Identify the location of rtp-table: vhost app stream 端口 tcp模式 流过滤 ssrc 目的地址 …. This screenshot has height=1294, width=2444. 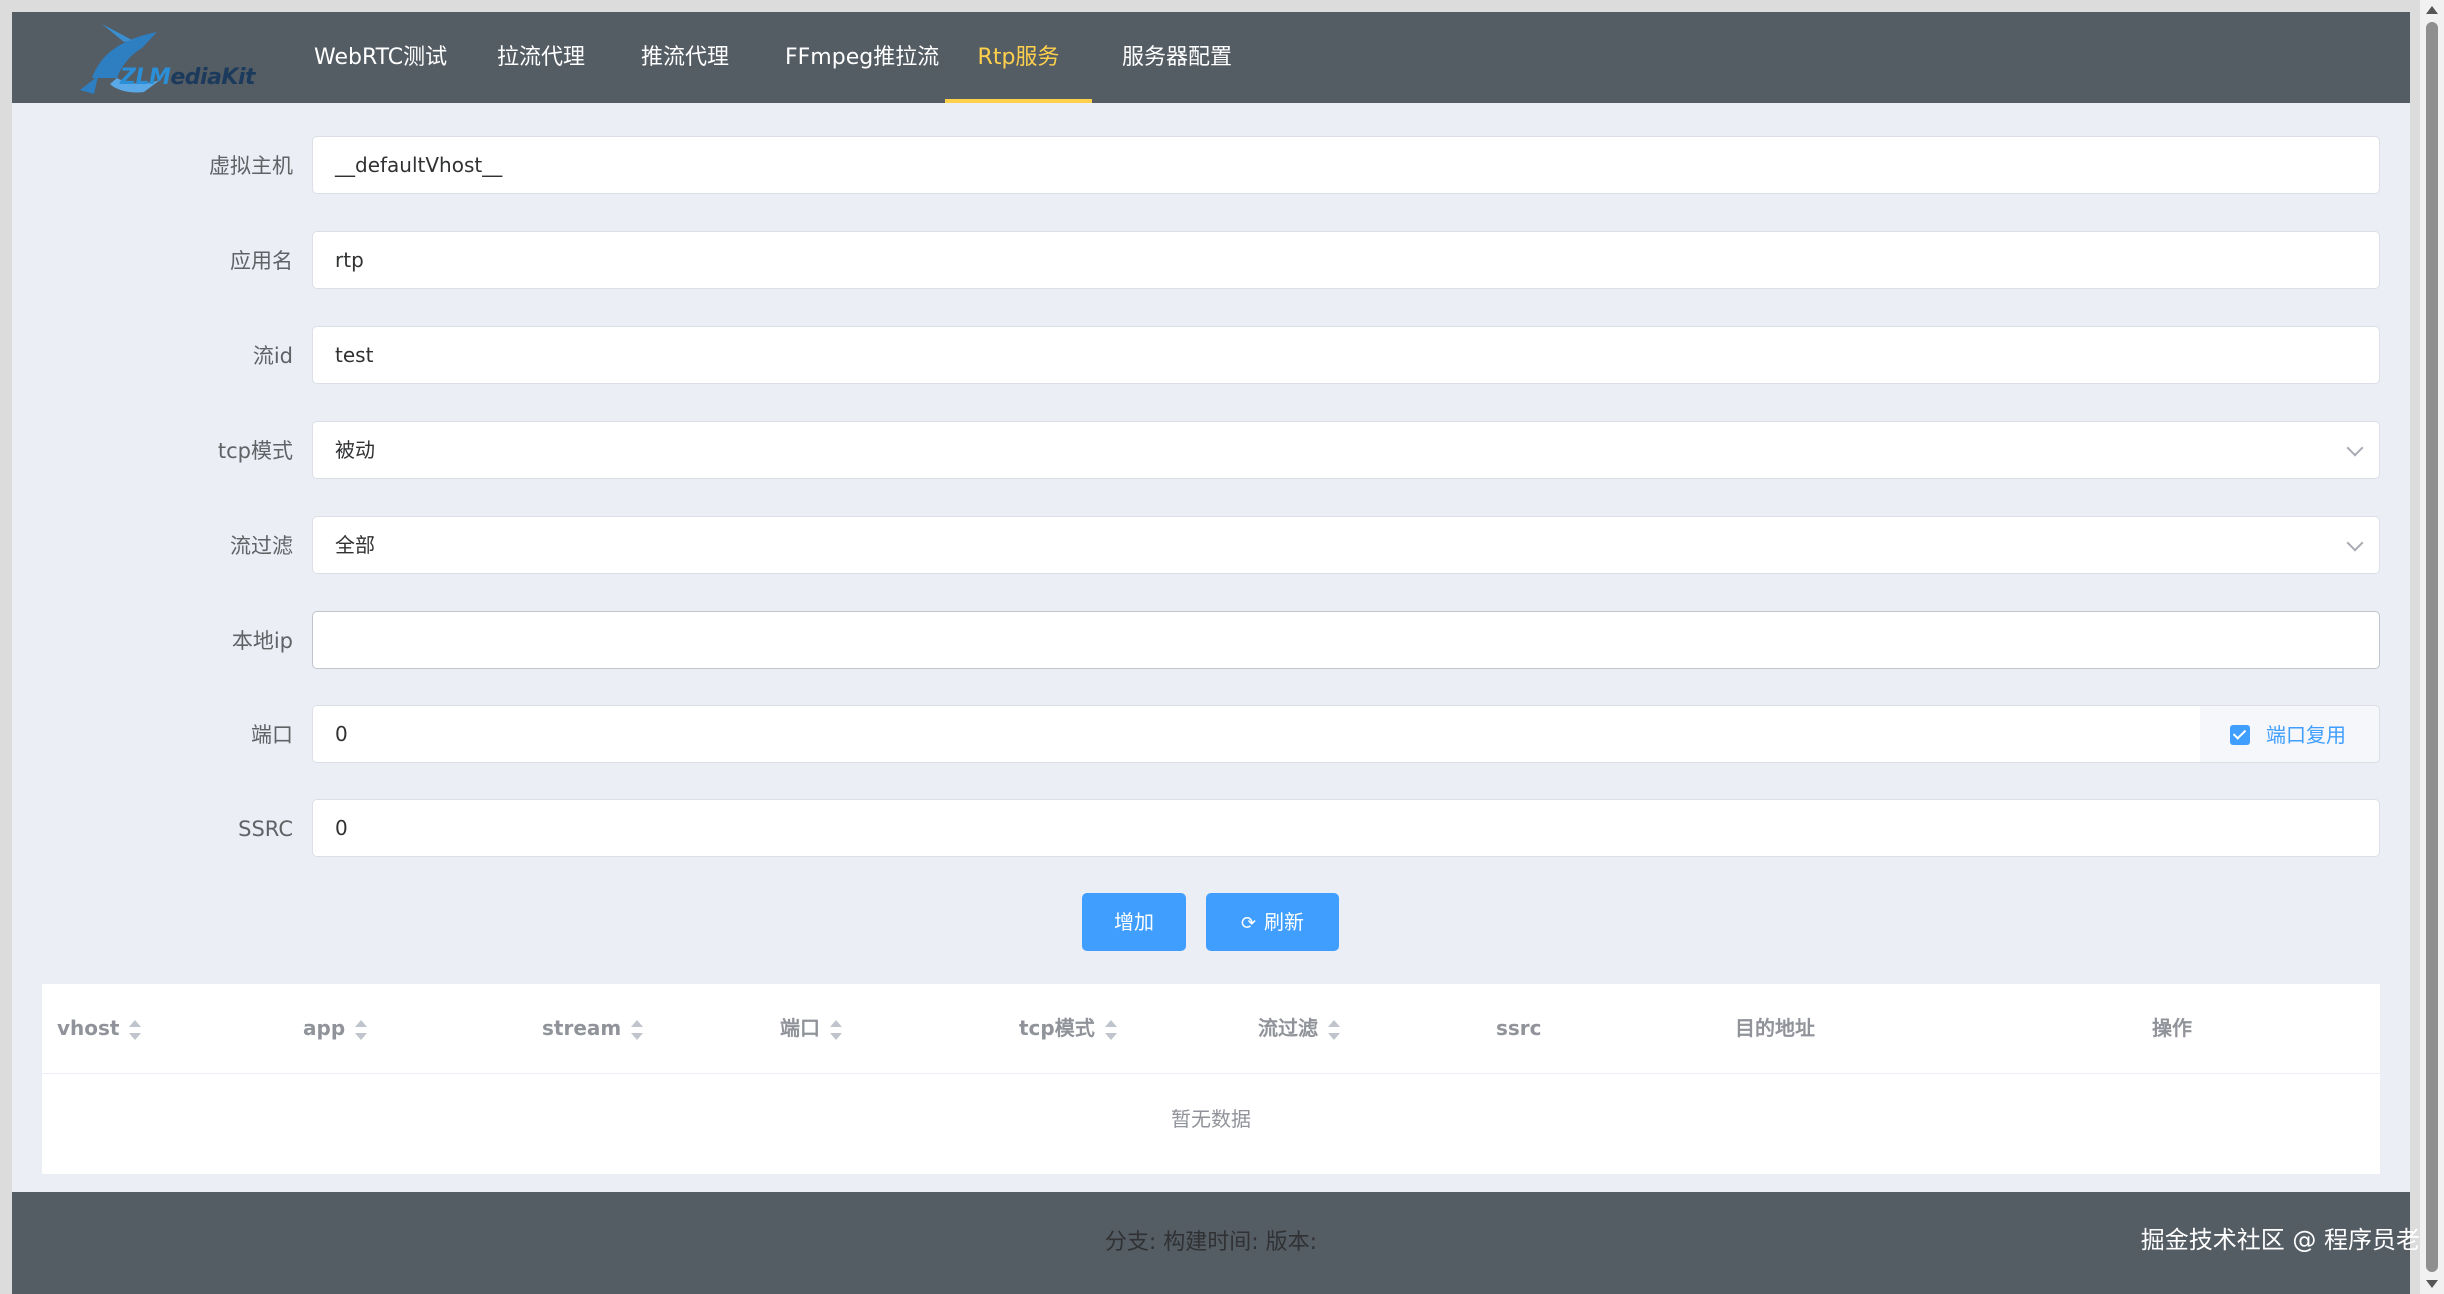
(1211, 1079).